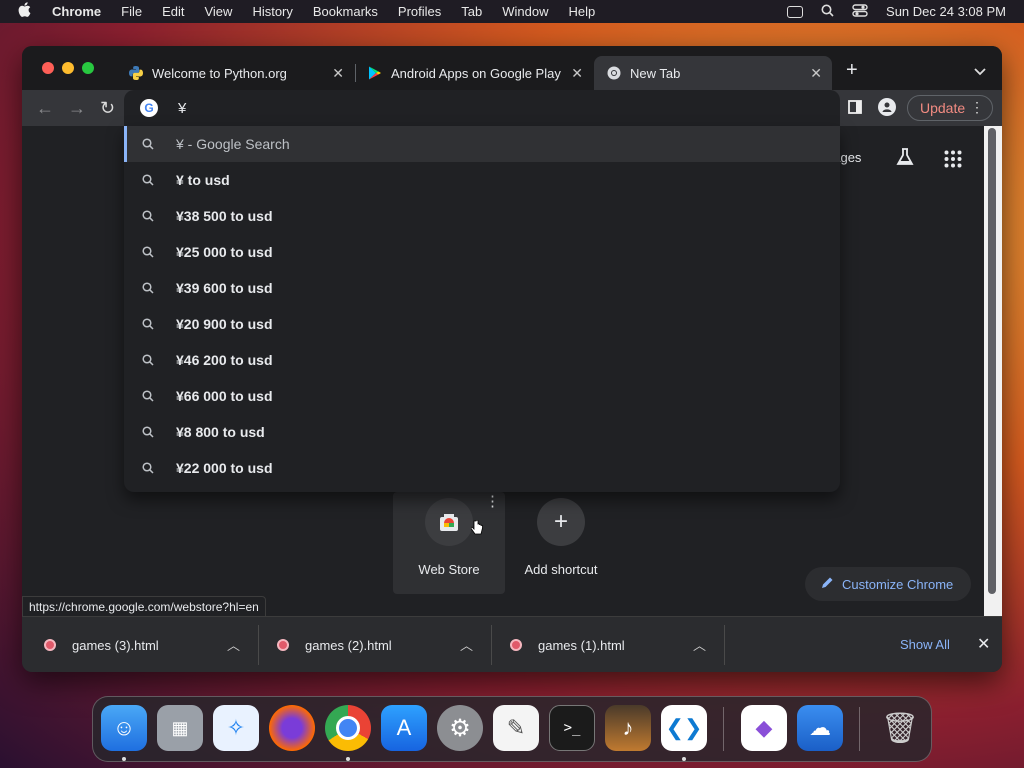 The image size is (1024, 768). What do you see at coordinates (628, 728) in the screenshot?
I see `garageband-icon: ♪` at bounding box center [628, 728].